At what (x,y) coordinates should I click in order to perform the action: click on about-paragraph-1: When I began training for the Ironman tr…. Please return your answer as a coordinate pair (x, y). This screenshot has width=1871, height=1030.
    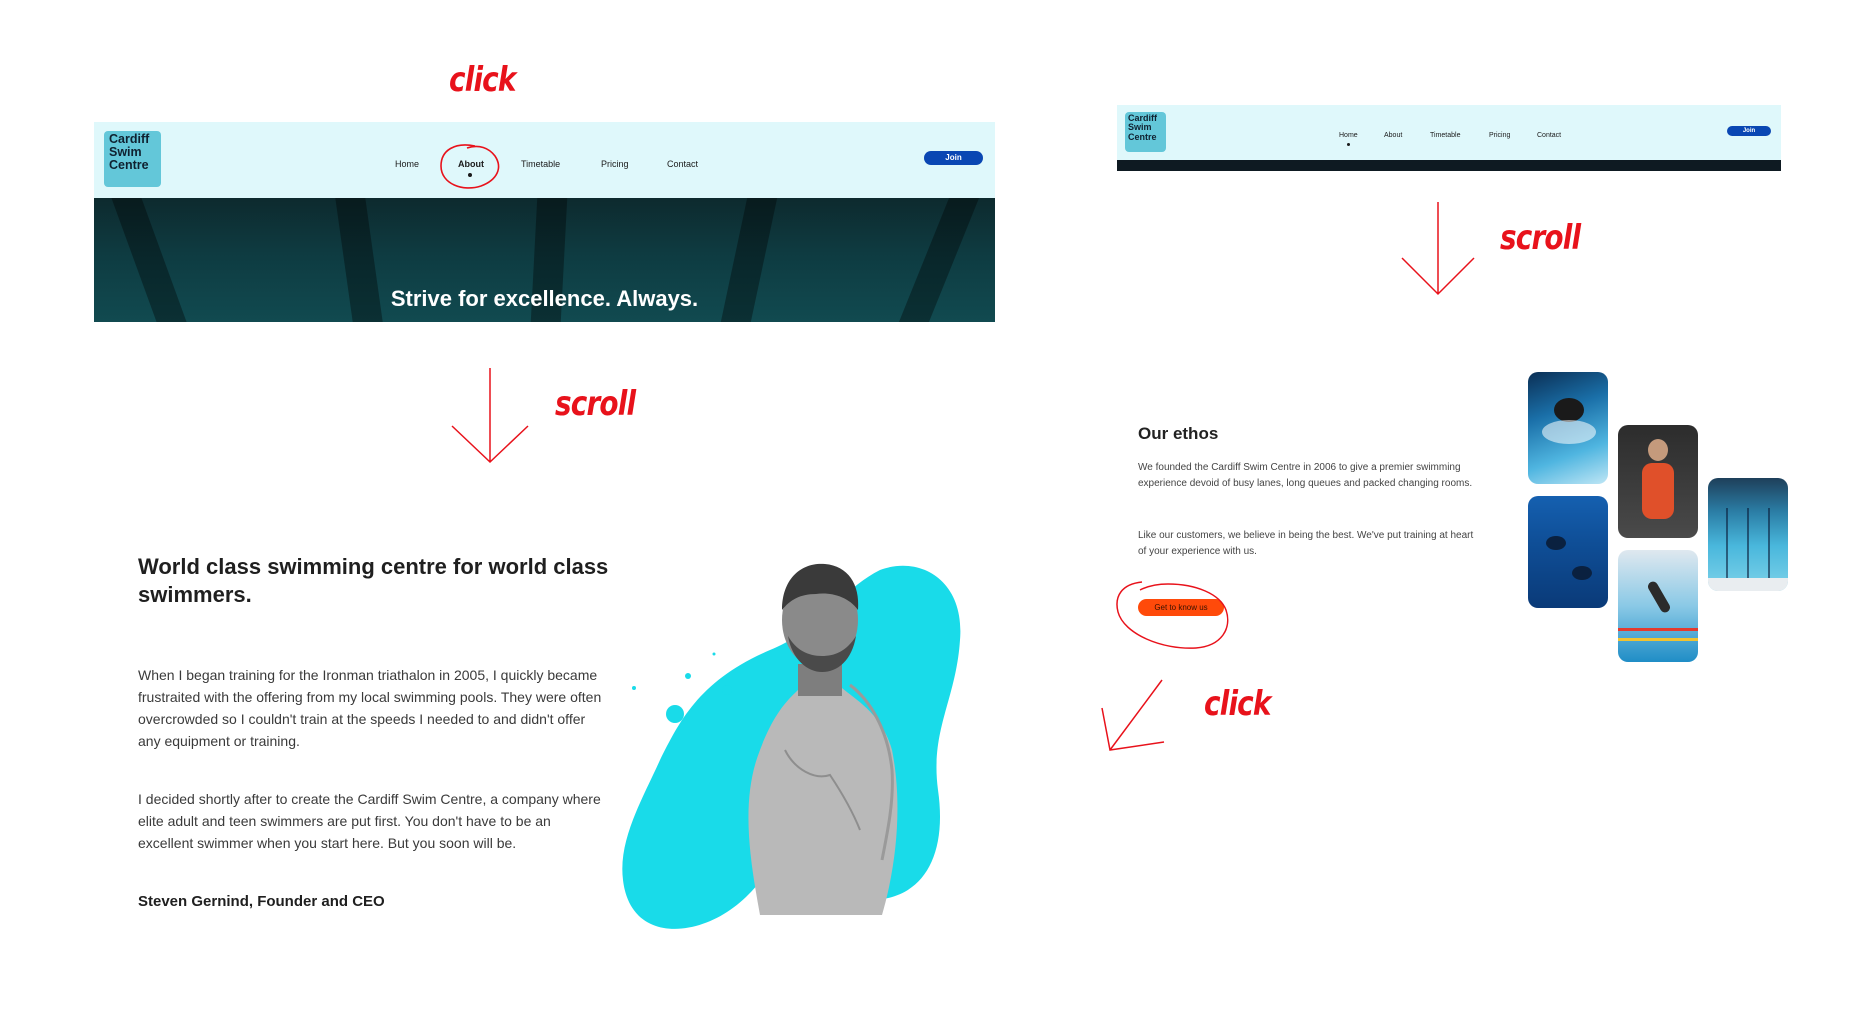
    Looking at the image, I should click on (370, 708).